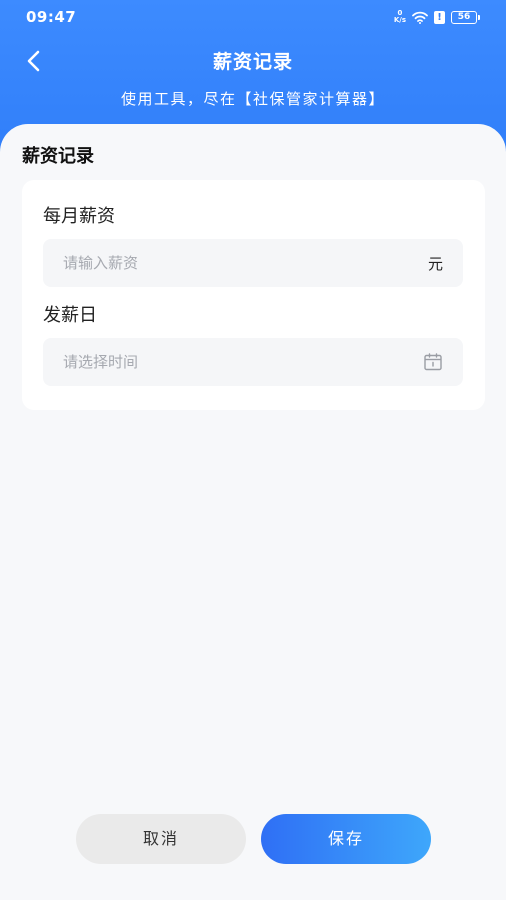 Image resolution: width=506 pixels, height=900 pixels. I want to click on save-button: 保存, so click(346, 839).